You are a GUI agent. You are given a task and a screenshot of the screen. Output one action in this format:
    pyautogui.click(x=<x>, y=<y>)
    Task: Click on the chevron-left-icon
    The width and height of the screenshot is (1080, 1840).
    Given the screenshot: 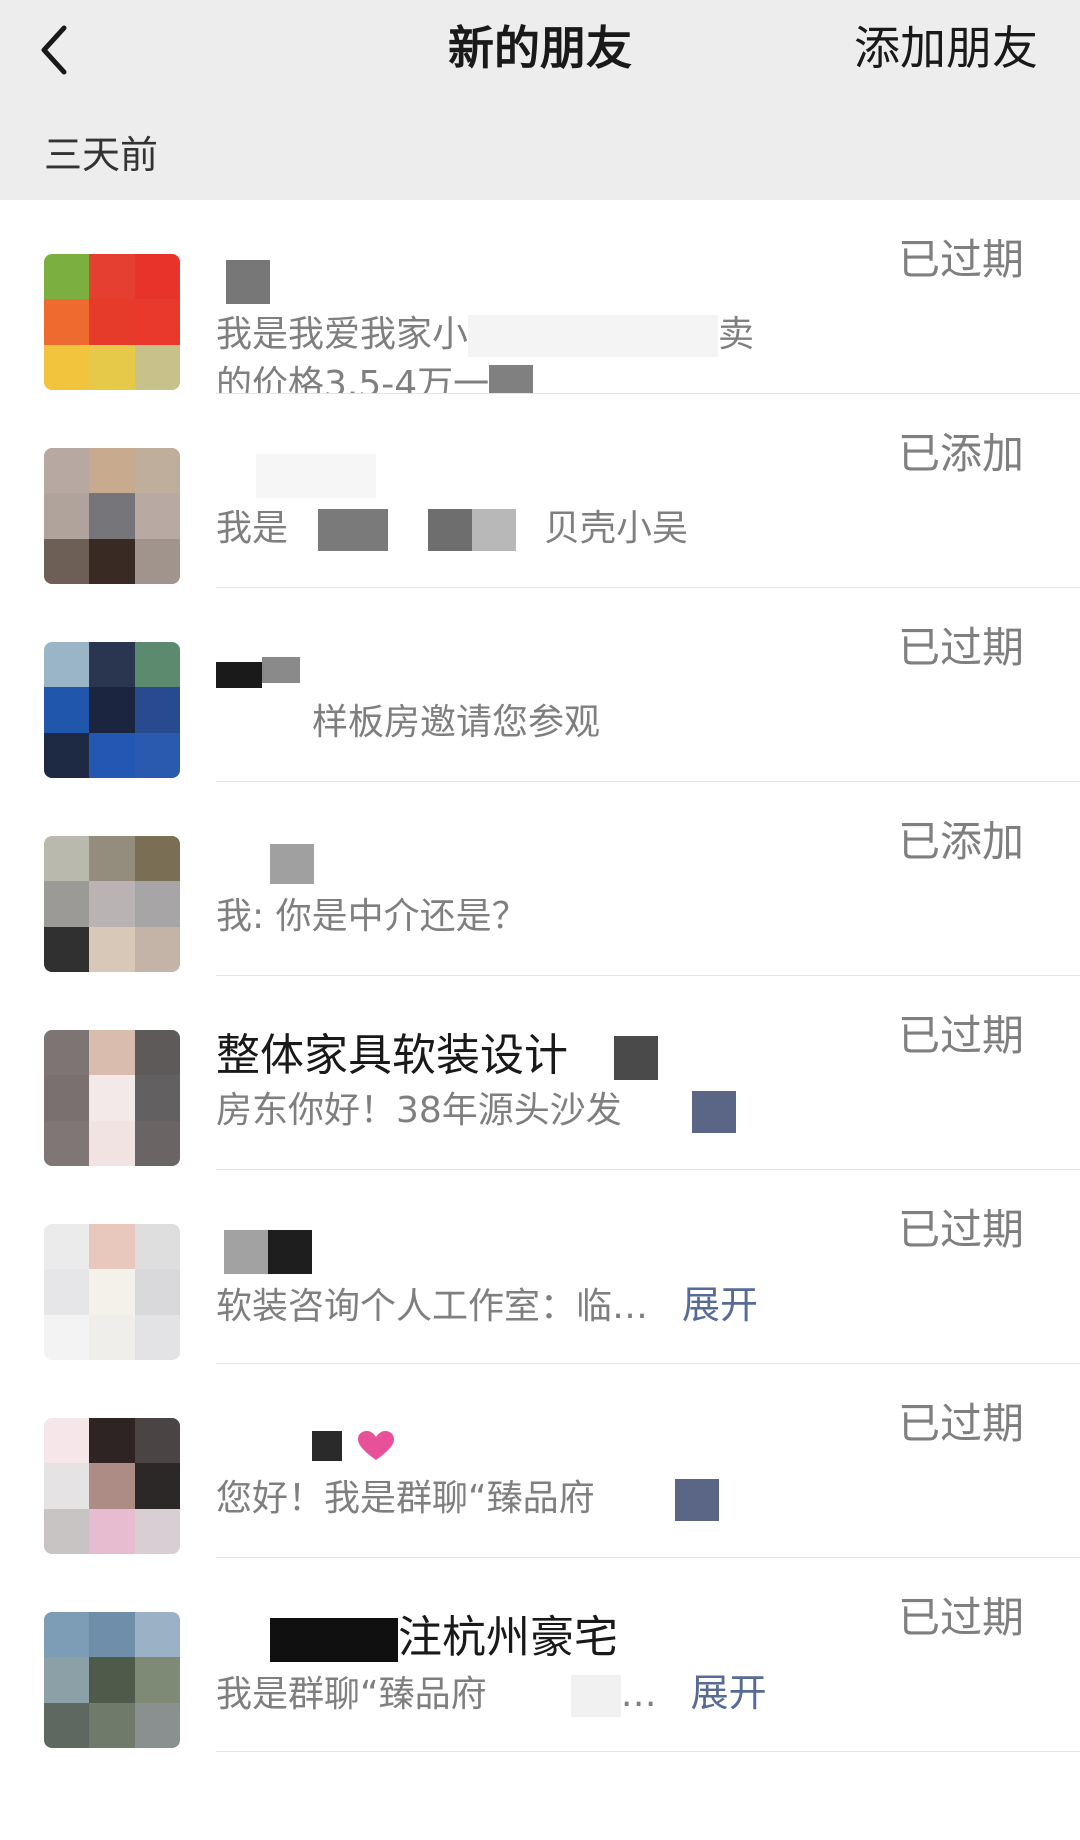 What is the action you would take?
    pyautogui.click(x=54, y=50)
    